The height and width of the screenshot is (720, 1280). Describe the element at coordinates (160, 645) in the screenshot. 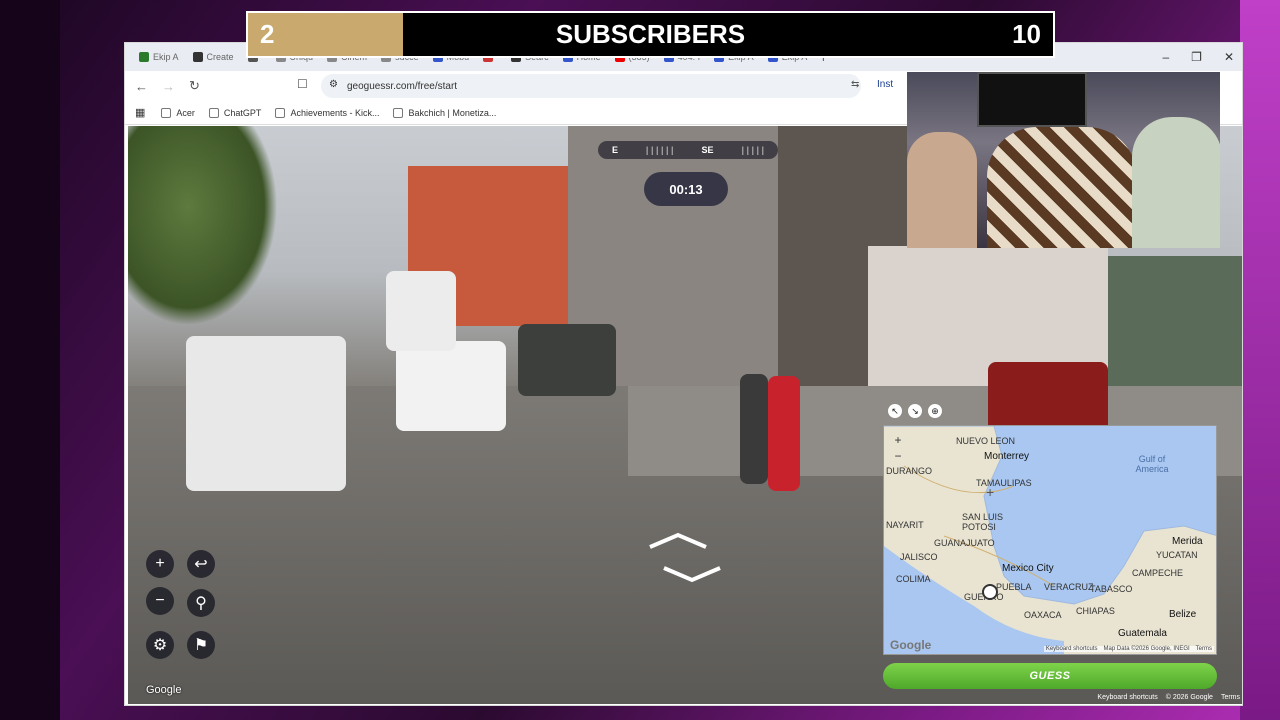

I see `settings-button: ⚙` at that location.